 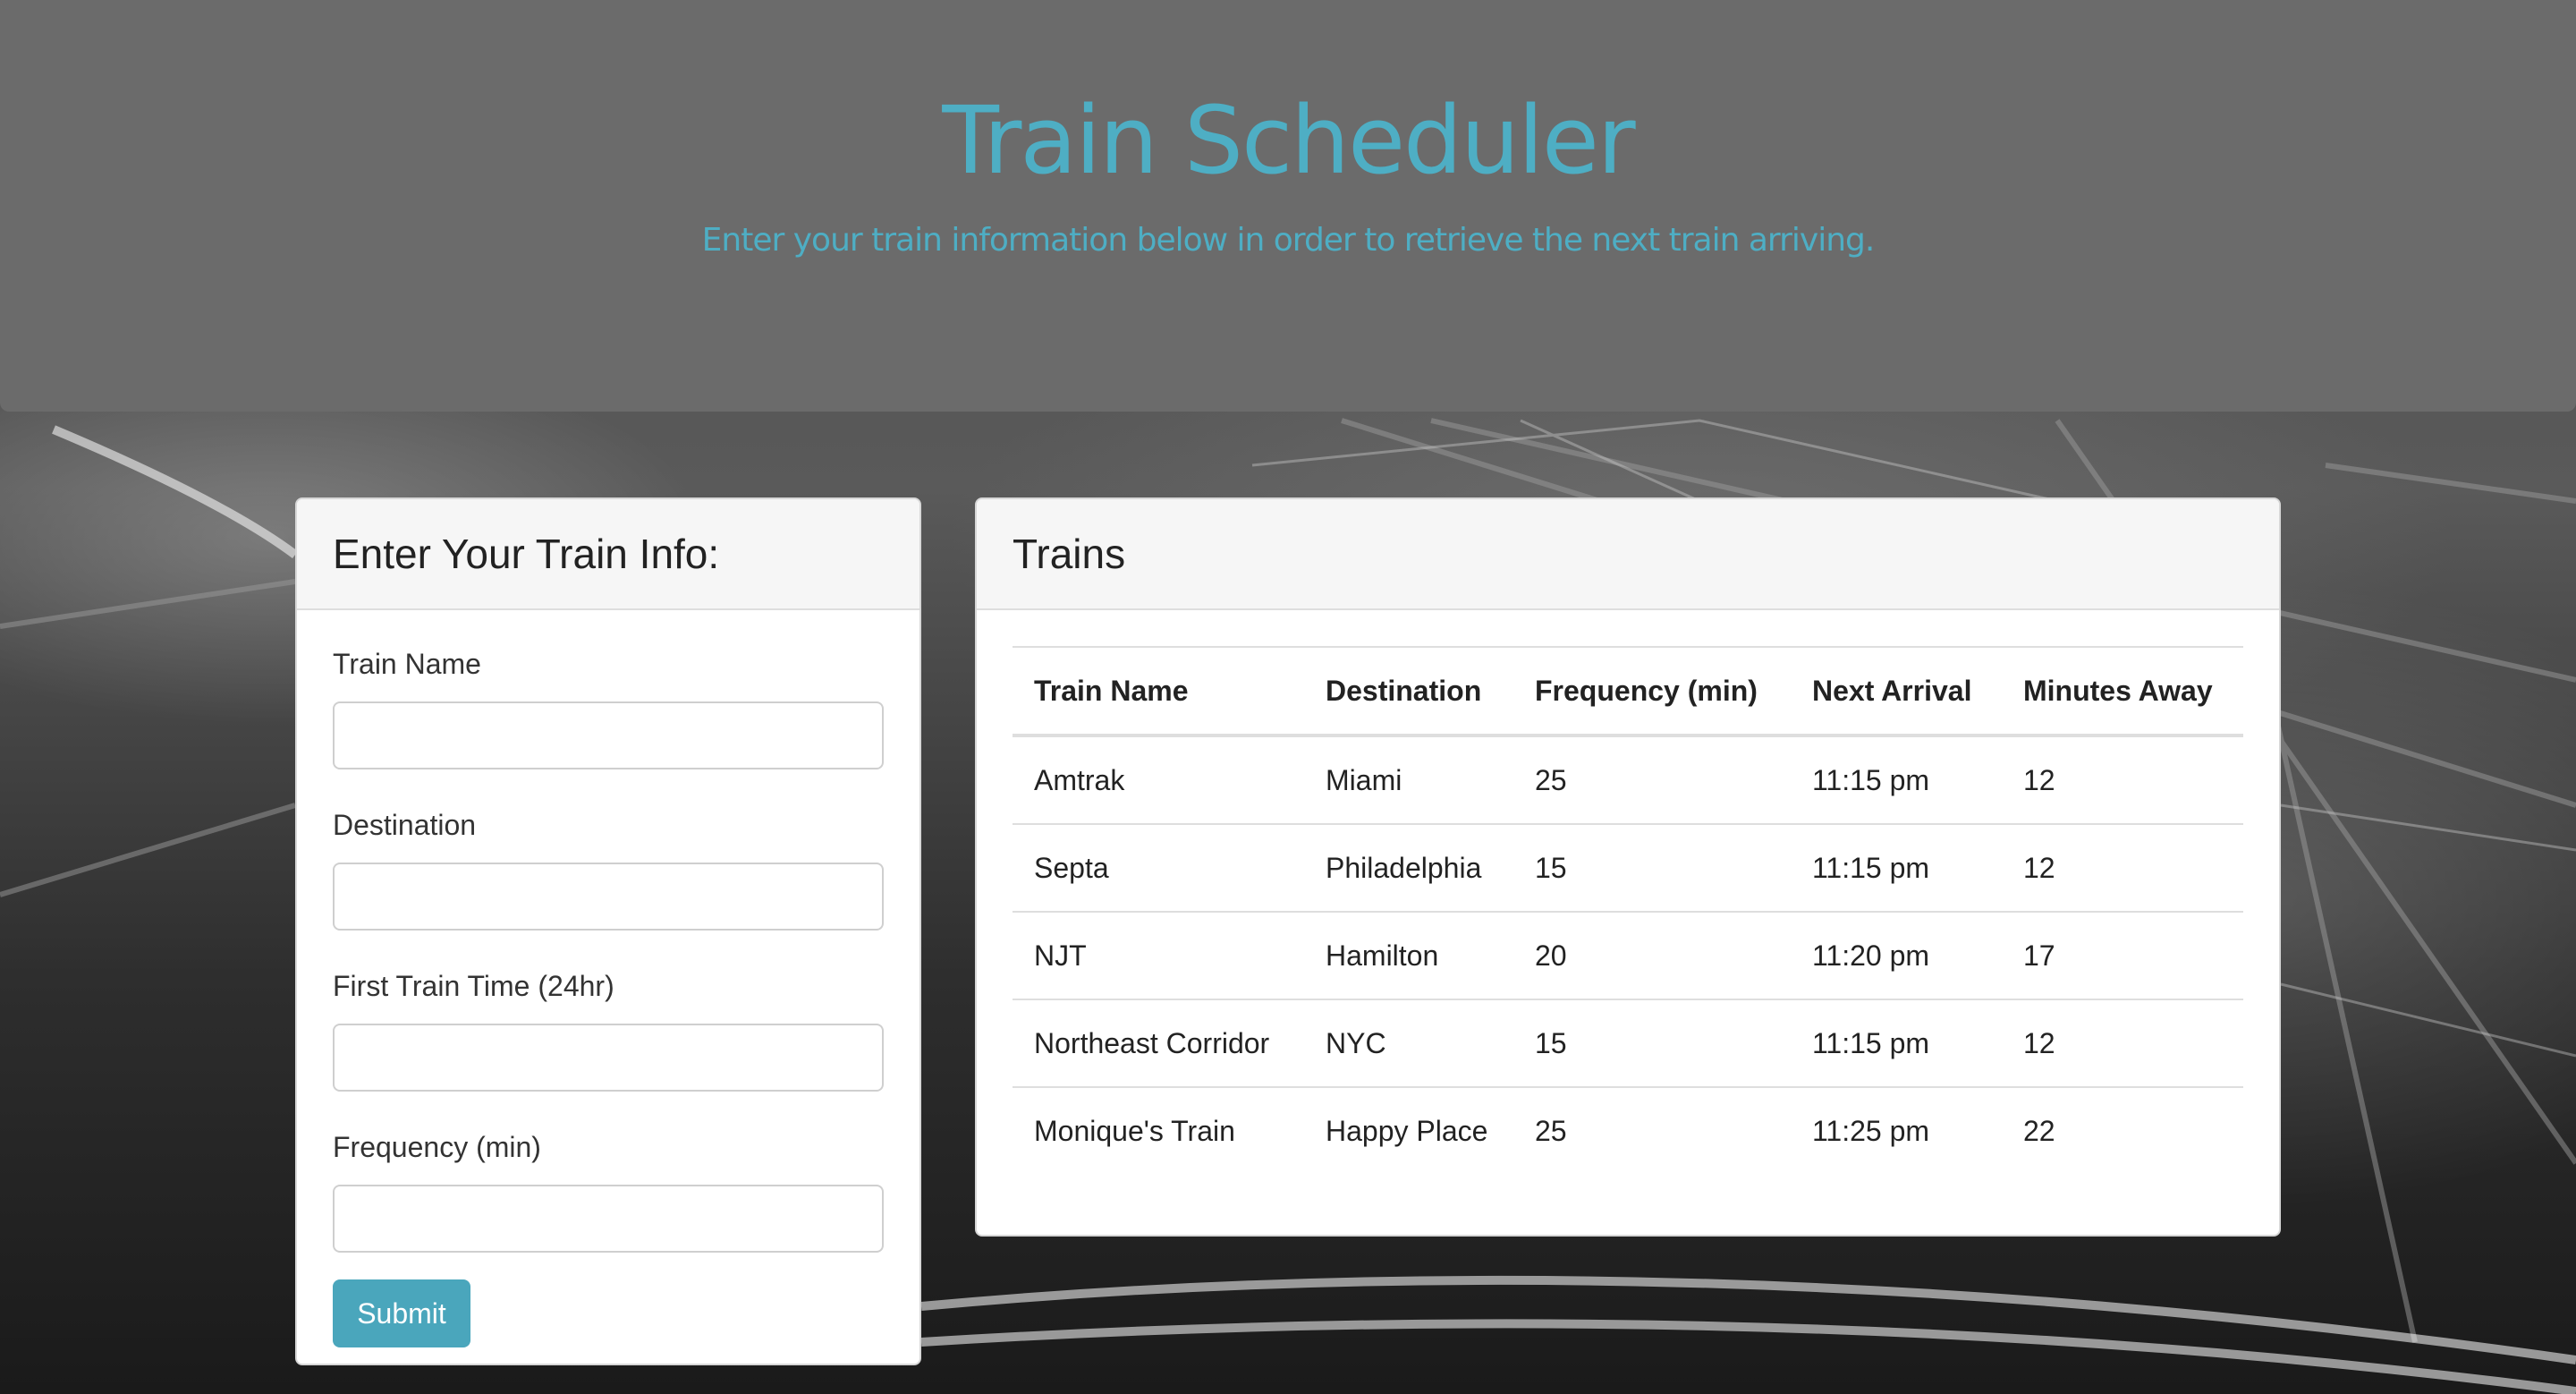 What do you see at coordinates (1158, 869) in the screenshot?
I see `cell-train-name: Septa` at bounding box center [1158, 869].